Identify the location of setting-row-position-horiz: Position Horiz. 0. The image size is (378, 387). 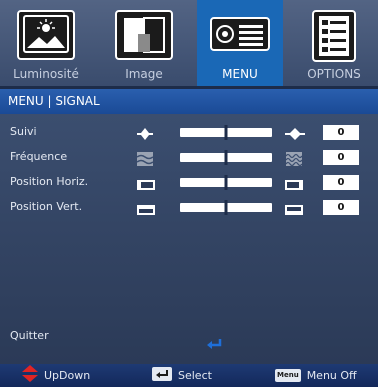
(189, 183).